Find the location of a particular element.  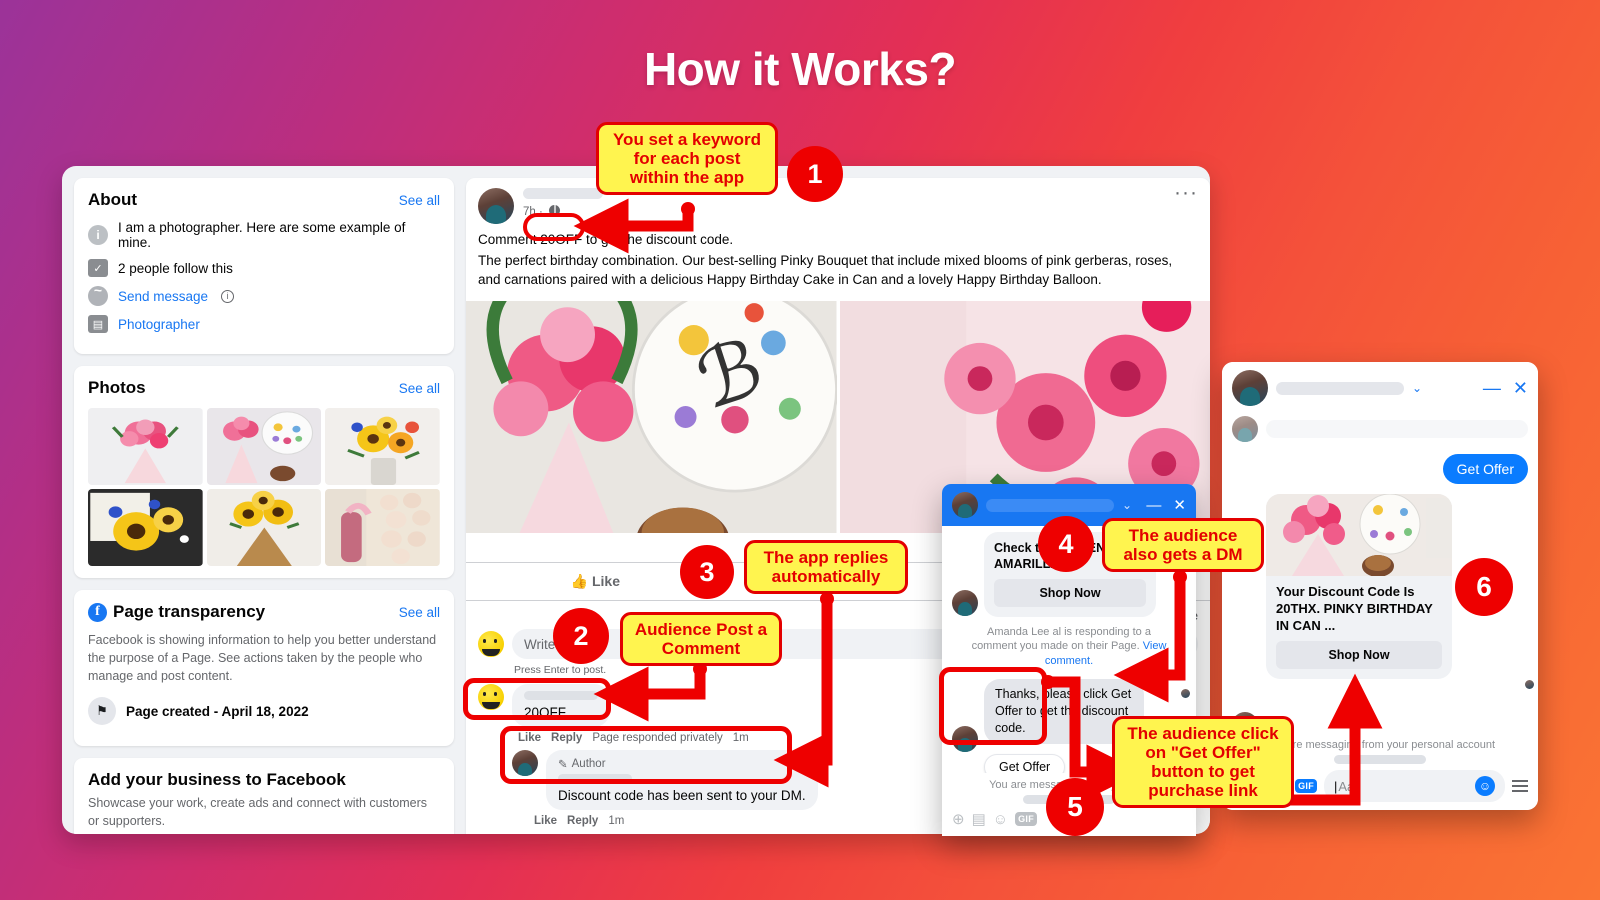

step-badge-3: 3 is located at coordinates (707, 572).